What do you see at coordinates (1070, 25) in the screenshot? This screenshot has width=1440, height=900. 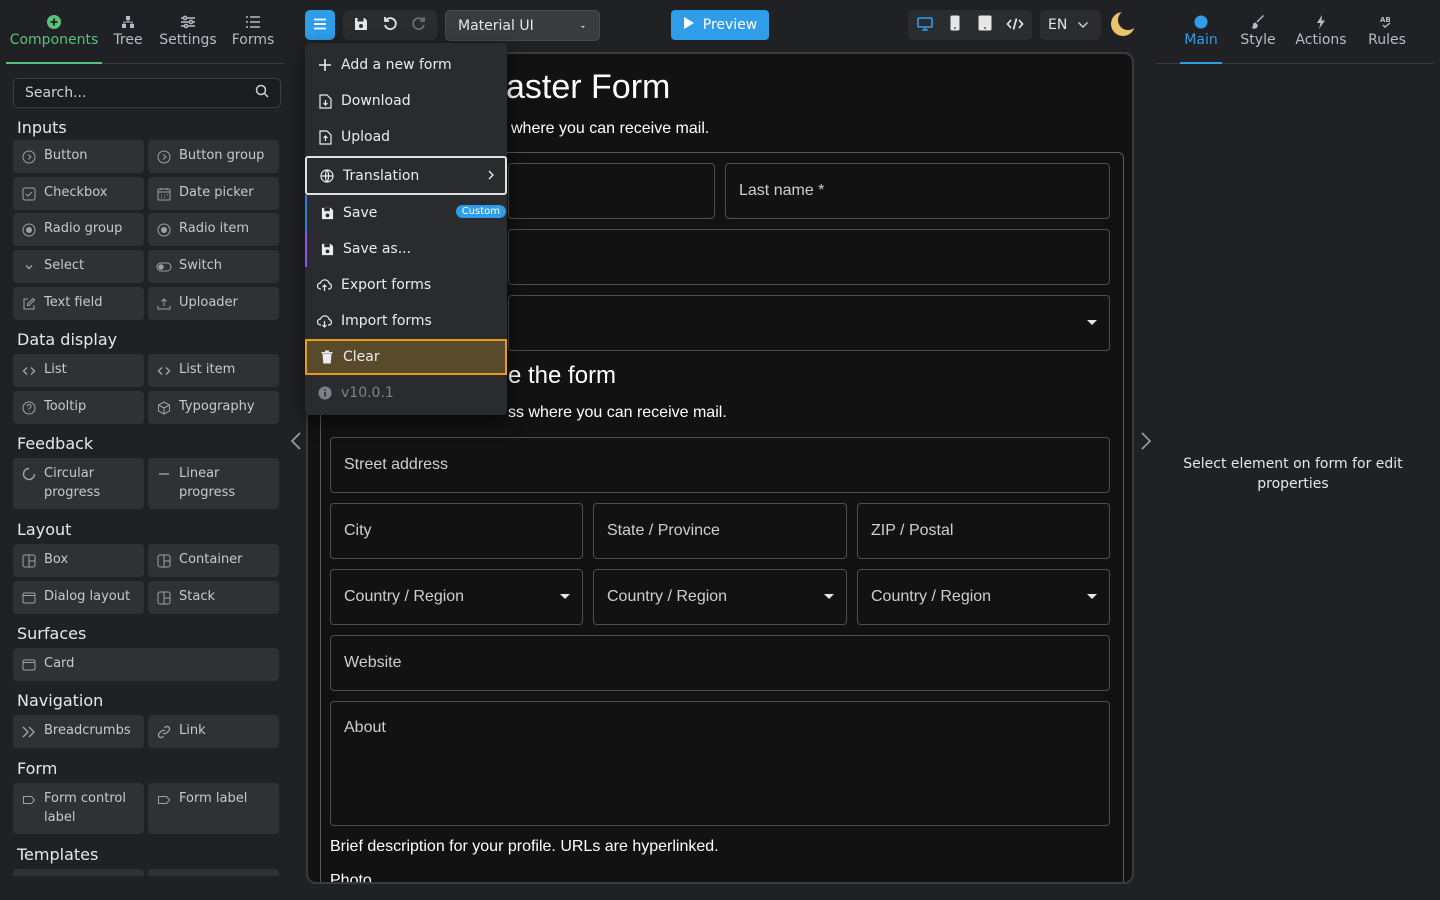 I see `language-select: EN` at bounding box center [1070, 25].